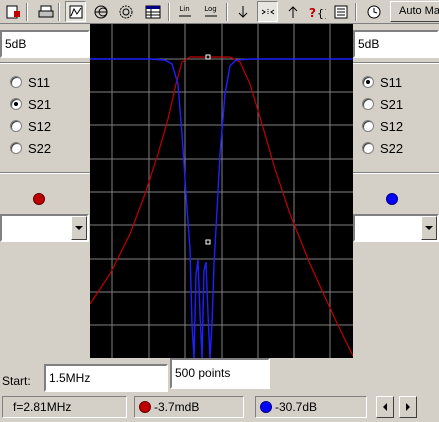  Describe the element at coordinates (75, 11) in the screenshot. I see `rectangular-plot-icon` at that location.